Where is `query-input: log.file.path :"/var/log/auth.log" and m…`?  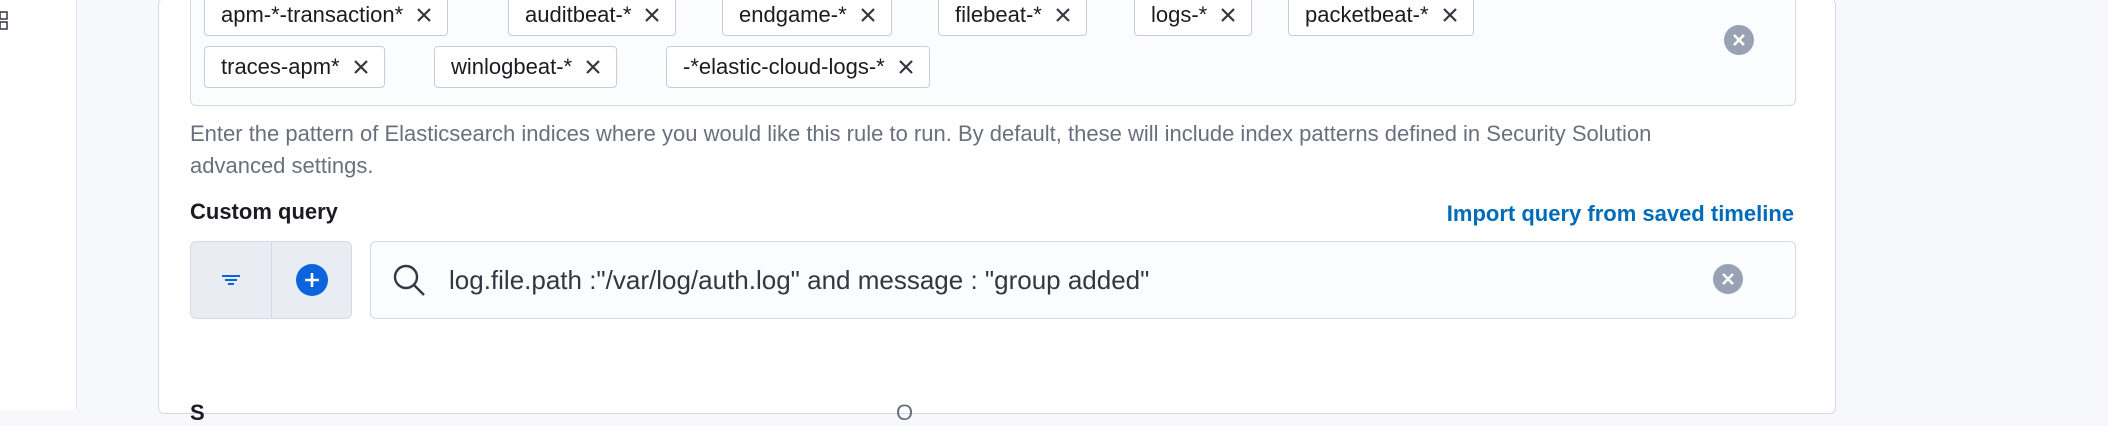
query-input: log.file.path :"/var/log/auth.log" and m… is located at coordinates (1083, 280).